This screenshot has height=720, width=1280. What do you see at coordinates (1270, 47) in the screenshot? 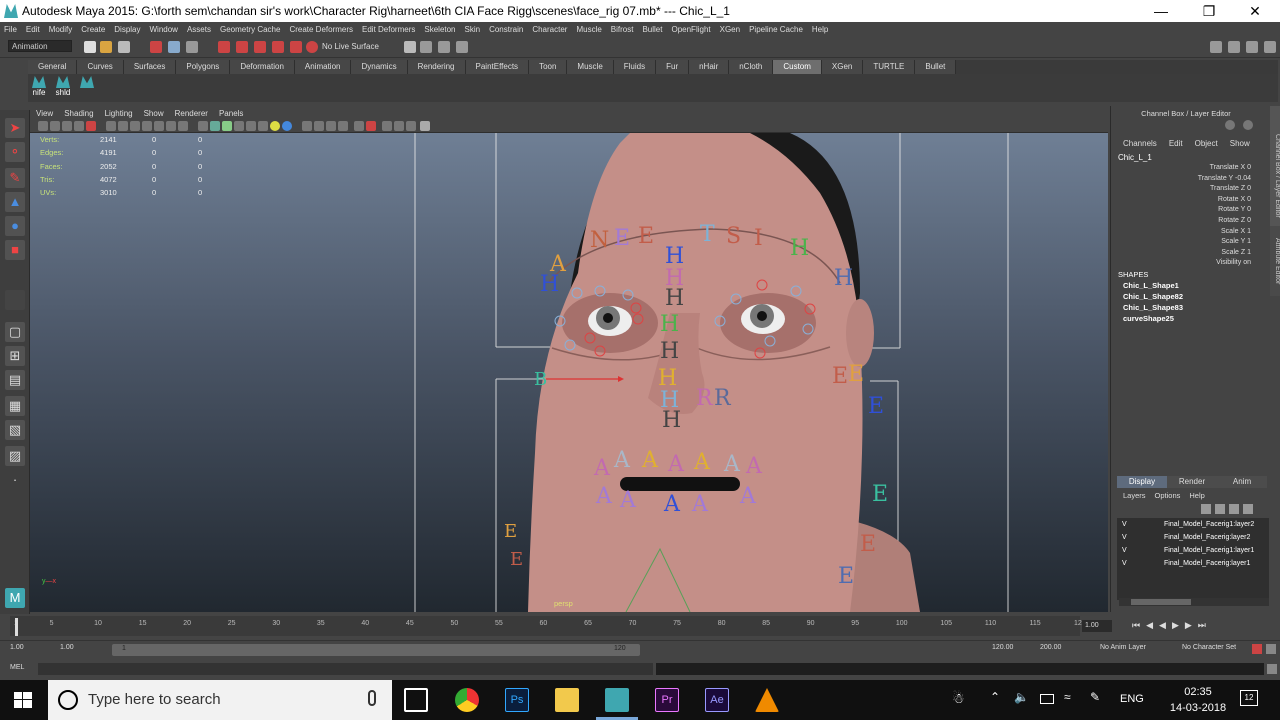
I see `toggle-channel-box-icon` at bounding box center [1270, 47].